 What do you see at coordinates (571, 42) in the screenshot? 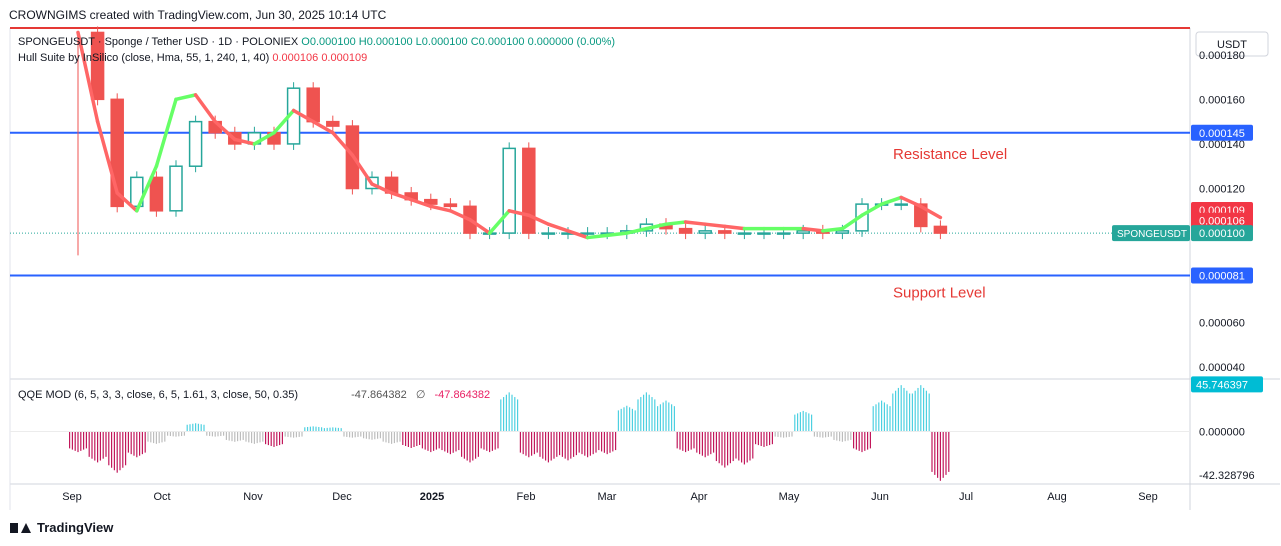
I see `change-value: 0.000000 (0.00%)` at bounding box center [571, 42].